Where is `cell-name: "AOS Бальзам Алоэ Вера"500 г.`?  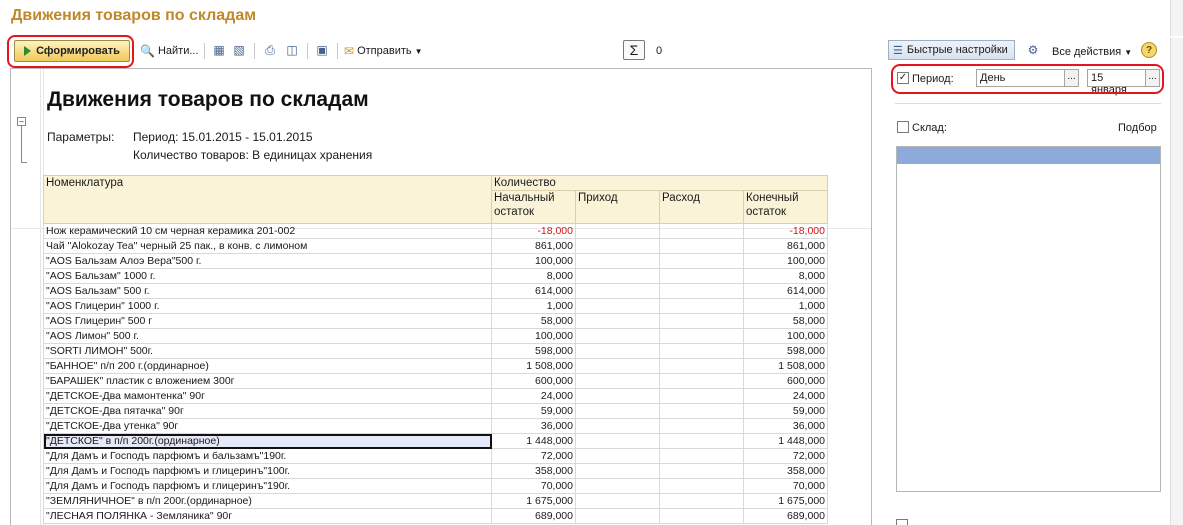
cell-name: "AOS Бальзам Алоэ Вера"500 г. is located at coordinates (267, 261).